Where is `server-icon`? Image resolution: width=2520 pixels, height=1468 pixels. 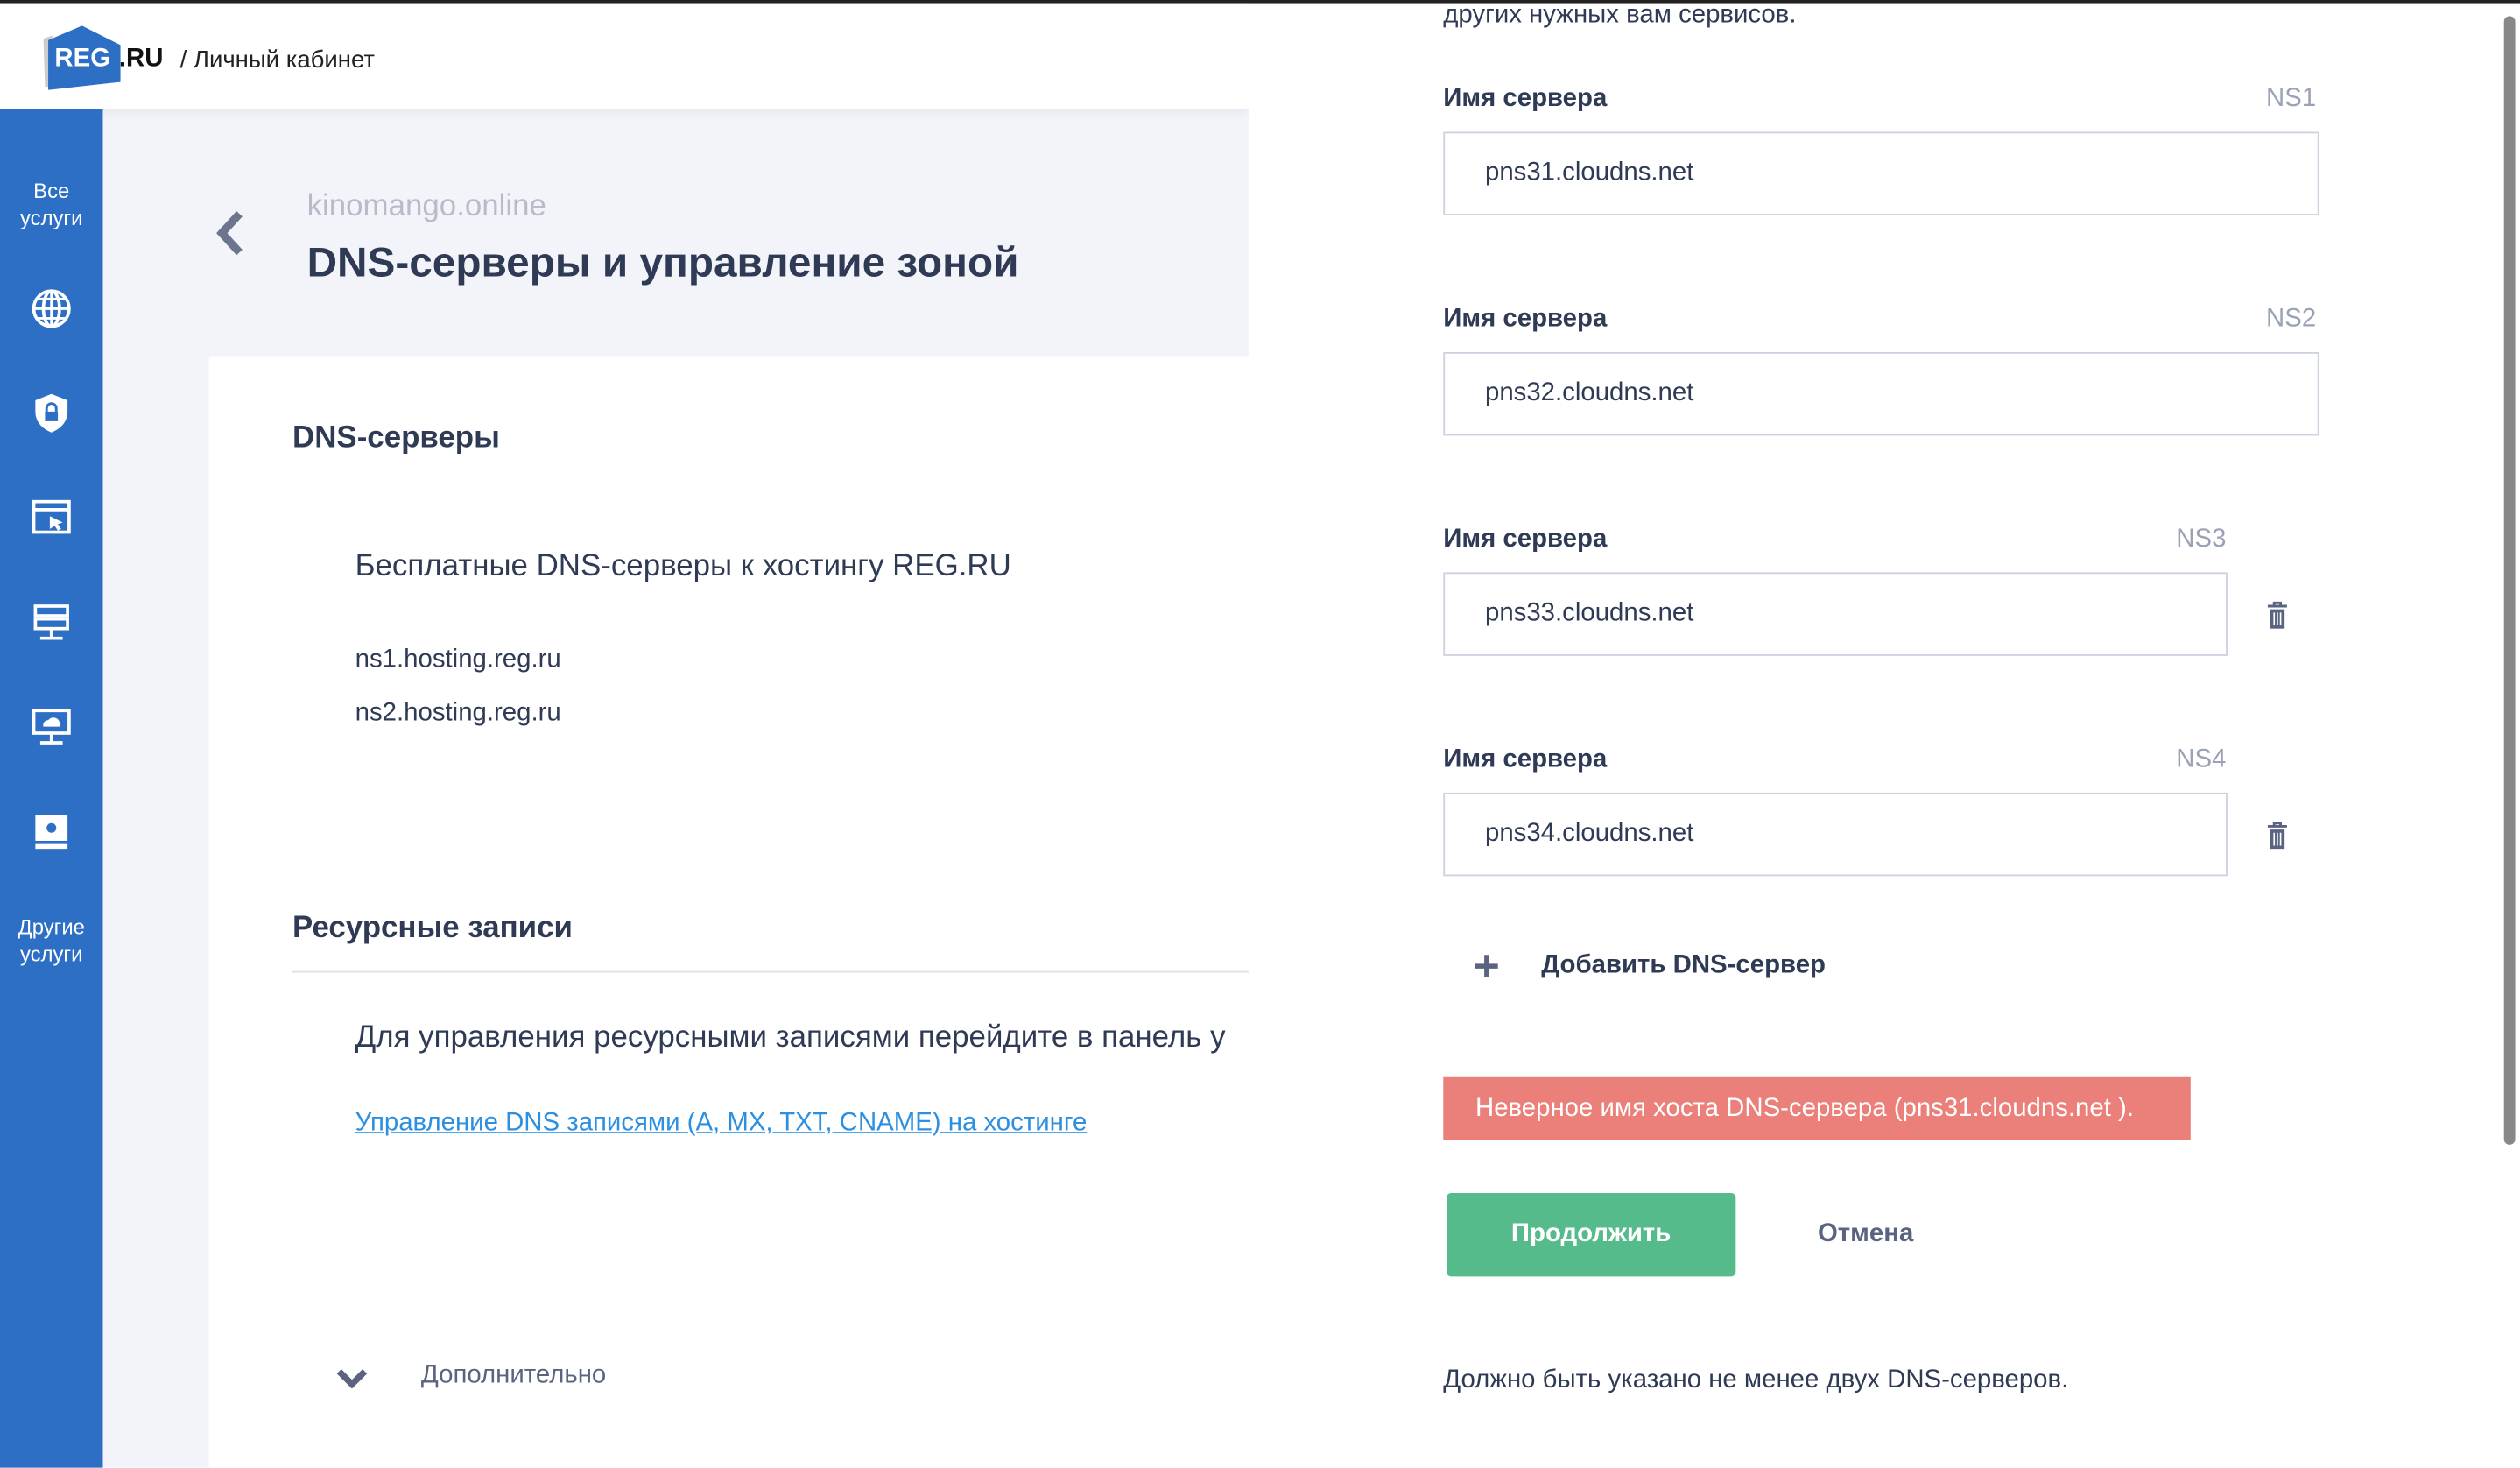 server-icon is located at coordinates (51, 622).